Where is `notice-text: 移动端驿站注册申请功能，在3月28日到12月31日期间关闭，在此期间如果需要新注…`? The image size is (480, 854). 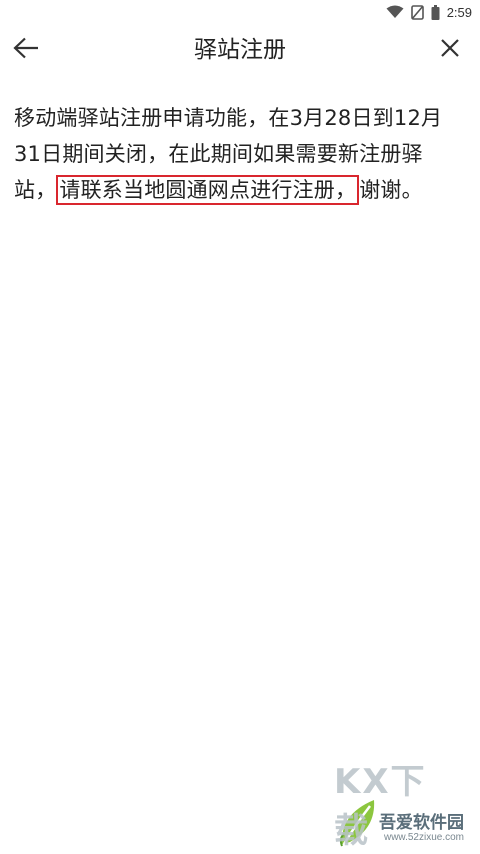 notice-text: 移动端驿站注册申请功能，在3月28日到12月31日期间关闭，在此期间如果需要新注… is located at coordinates (237, 154).